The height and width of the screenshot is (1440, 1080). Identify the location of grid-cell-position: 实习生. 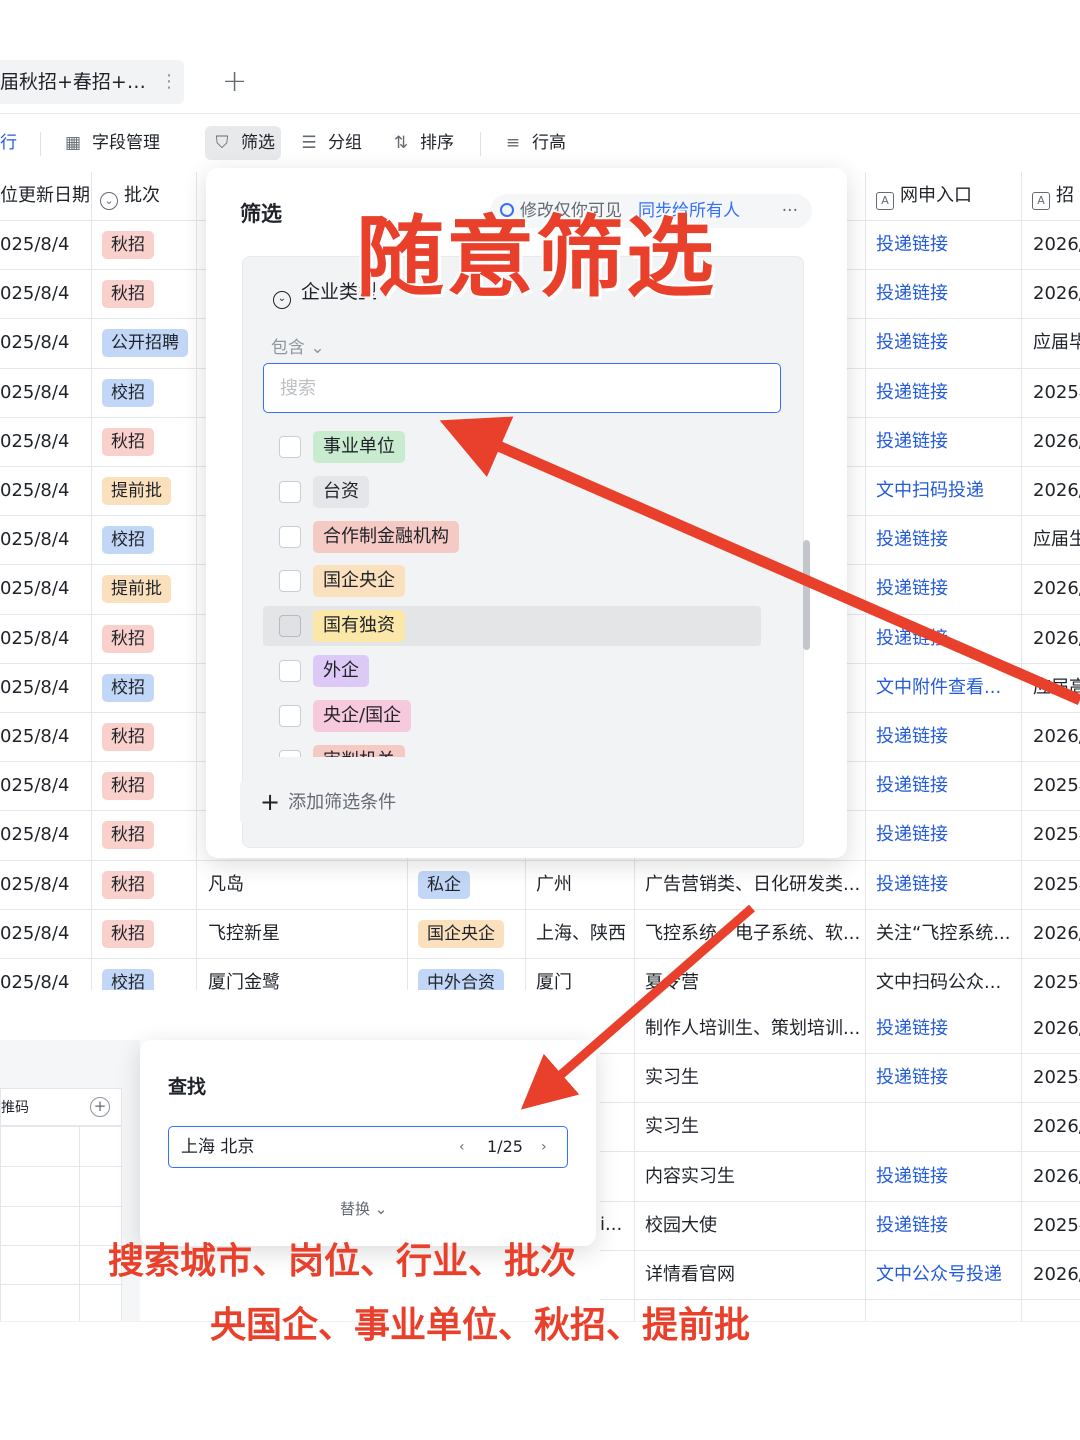
(672, 1126).